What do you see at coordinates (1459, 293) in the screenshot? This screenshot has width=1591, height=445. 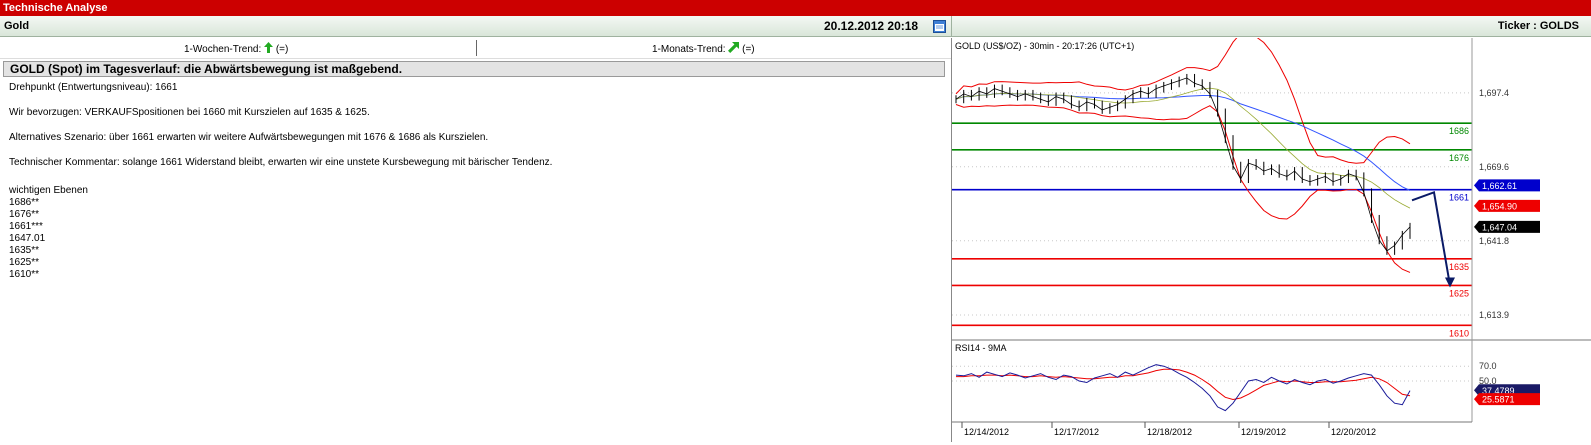 I see `level-label: 1625` at bounding box center [1459, 293].